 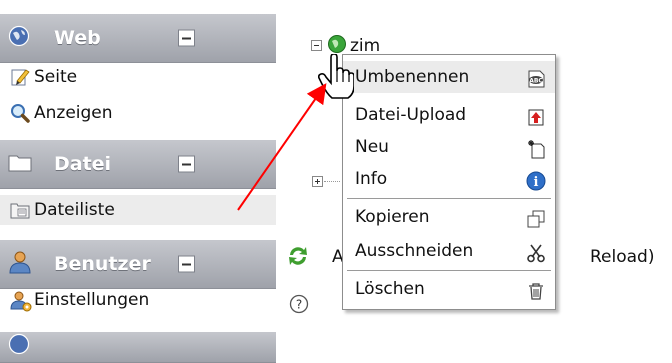 What do you see at coordinates (449, 217) in the screenshot?
I see `menu-item-kopieren: Kopieren` at bounding box center [449, 217].